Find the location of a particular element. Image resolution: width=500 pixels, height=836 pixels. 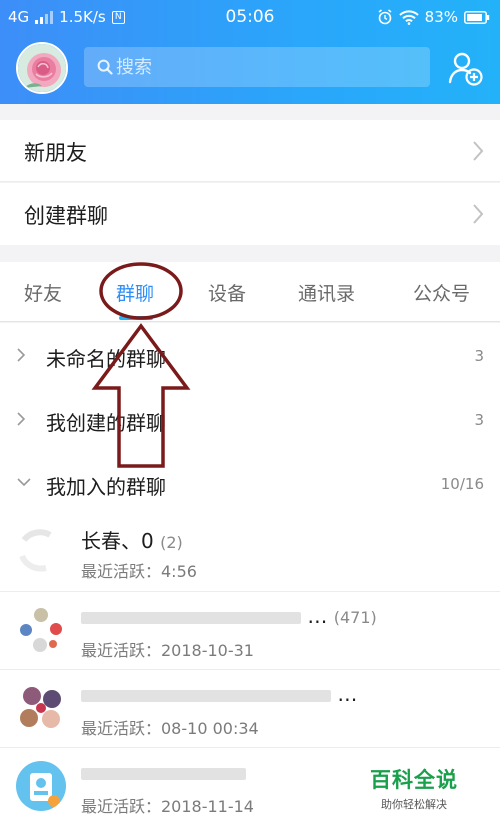

search-input is located at coordinates (266, 67).